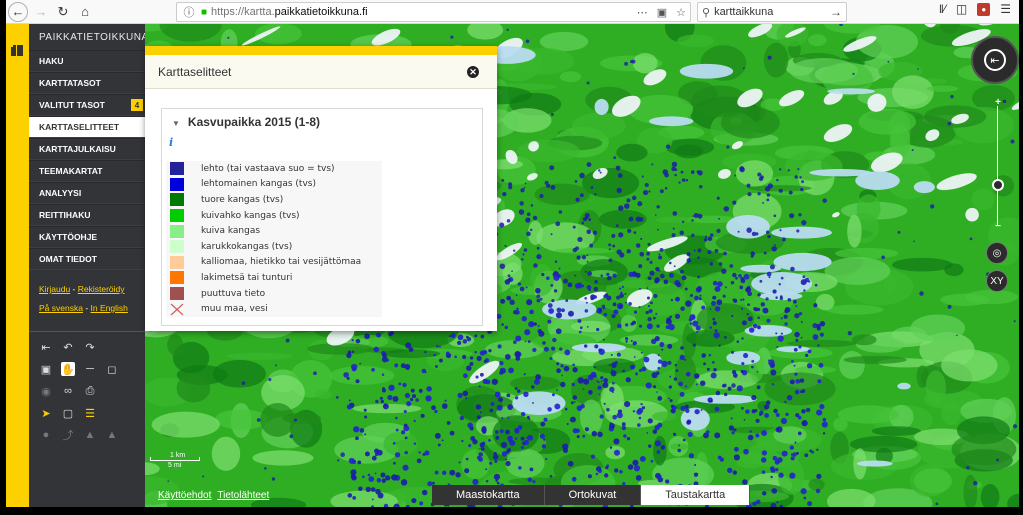 The image size is (1023, 515). What do you see at coordinates (250, 215) in the screenshot?
I see `legend-entry-label: kuivahko kangas (tvs)` at bounding box center [250, 215].